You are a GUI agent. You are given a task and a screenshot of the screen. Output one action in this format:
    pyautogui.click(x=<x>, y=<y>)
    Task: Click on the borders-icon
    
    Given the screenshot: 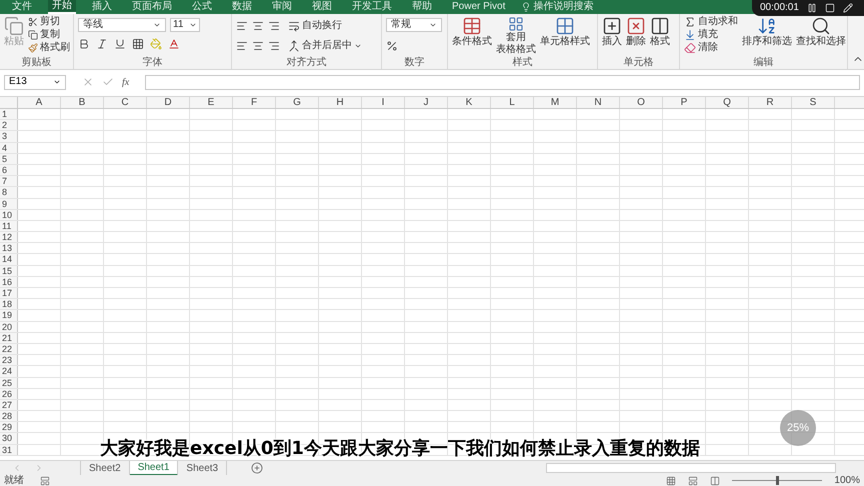 What is the action you would take?
    pyautogui.click(x=138, y=44)
    